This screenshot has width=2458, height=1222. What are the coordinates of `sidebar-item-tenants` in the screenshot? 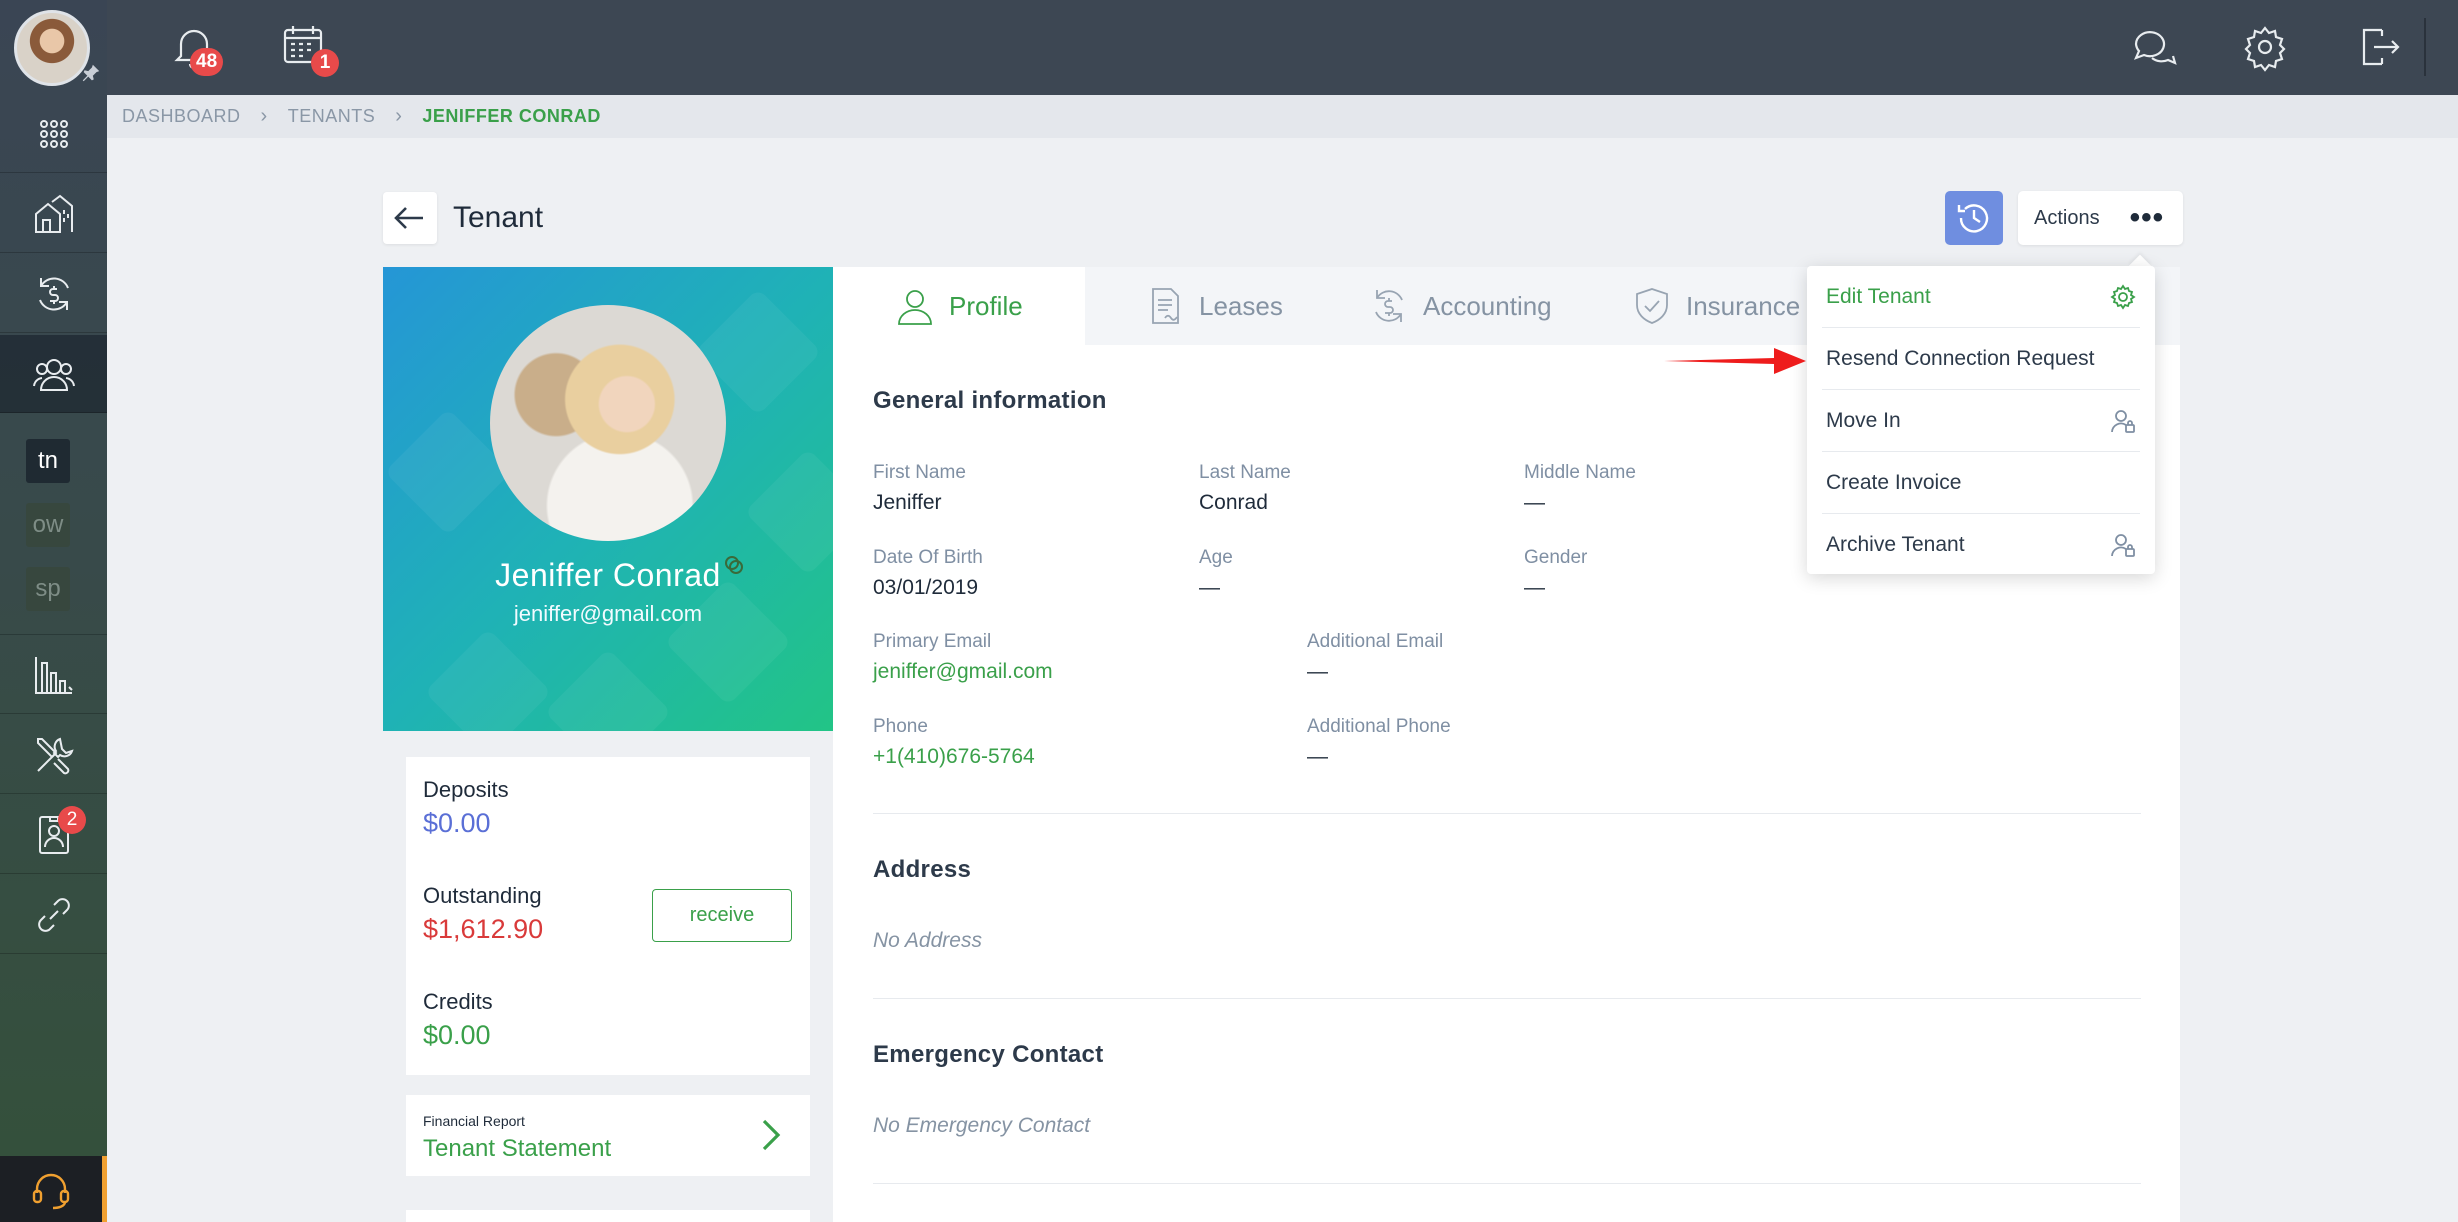 It's located at (53, 374).